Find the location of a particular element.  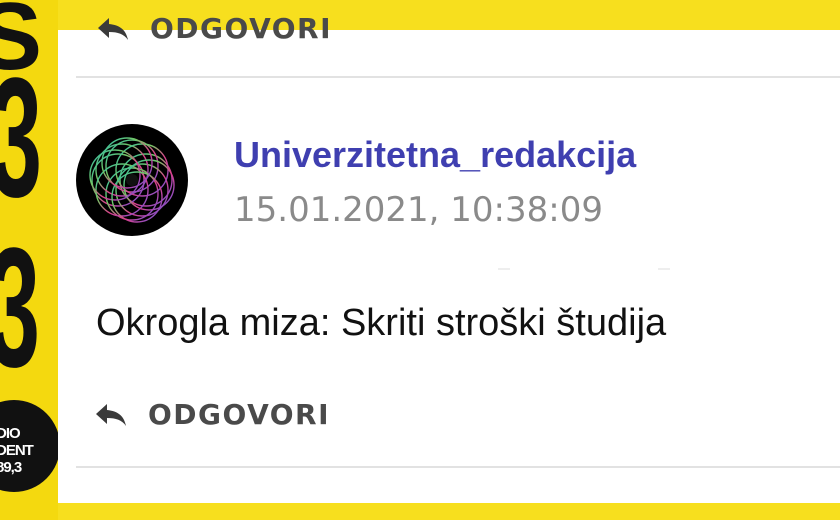

poster-strip: Š 3 3 DIO DENT 89,3 is located at coordinates (29, 260).